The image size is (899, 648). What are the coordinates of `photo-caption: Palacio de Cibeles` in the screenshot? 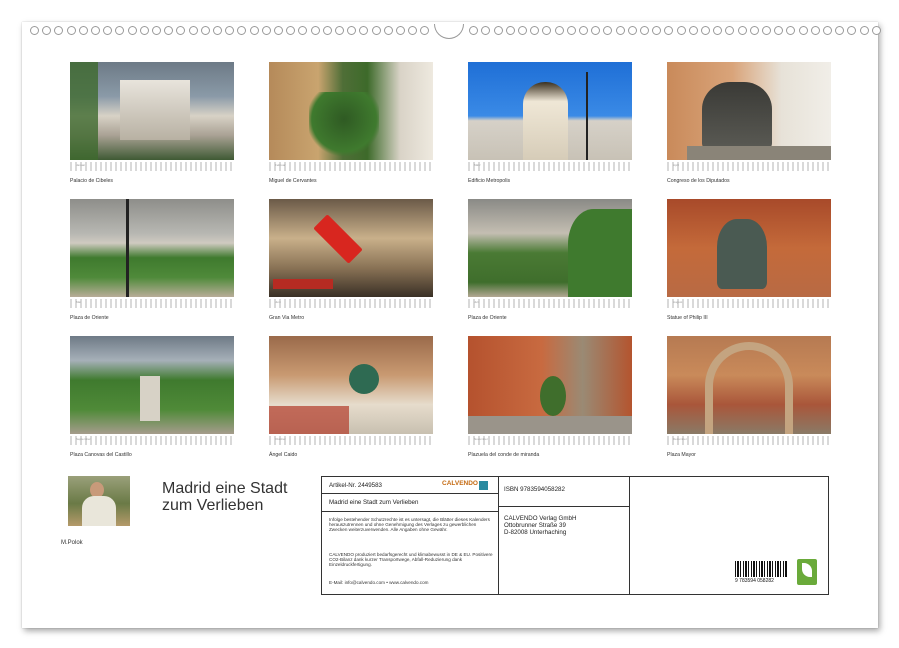 It's located at (91, 181).